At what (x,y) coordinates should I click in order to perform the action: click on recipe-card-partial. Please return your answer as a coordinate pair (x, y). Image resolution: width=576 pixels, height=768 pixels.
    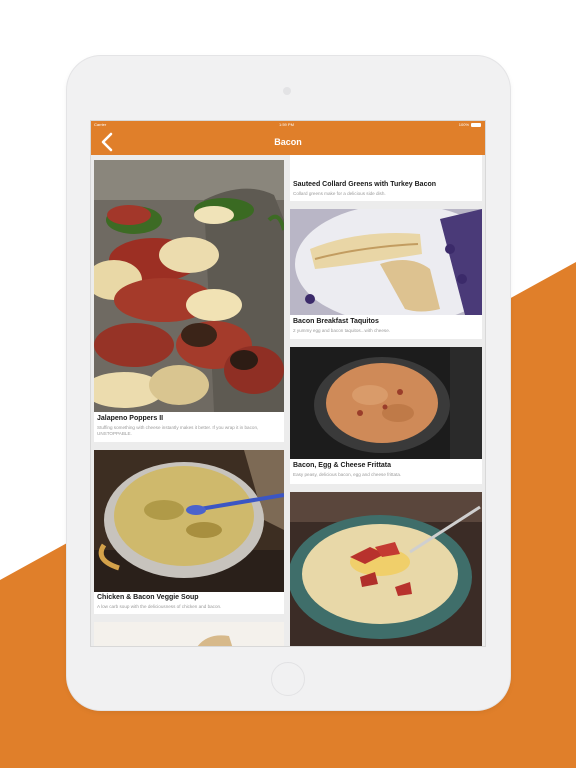
    Looking at the image, I should click on (189, 634).